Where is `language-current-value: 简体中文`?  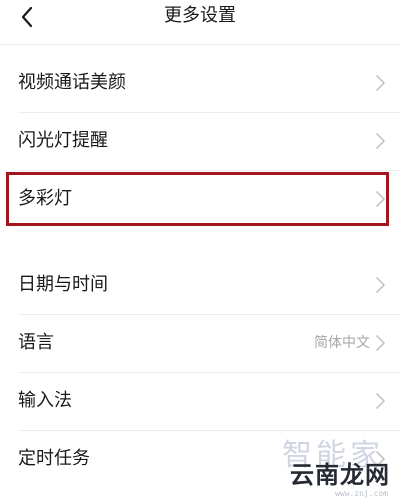 language-current-value: 简体中文 is located at coordinates (342, 343).